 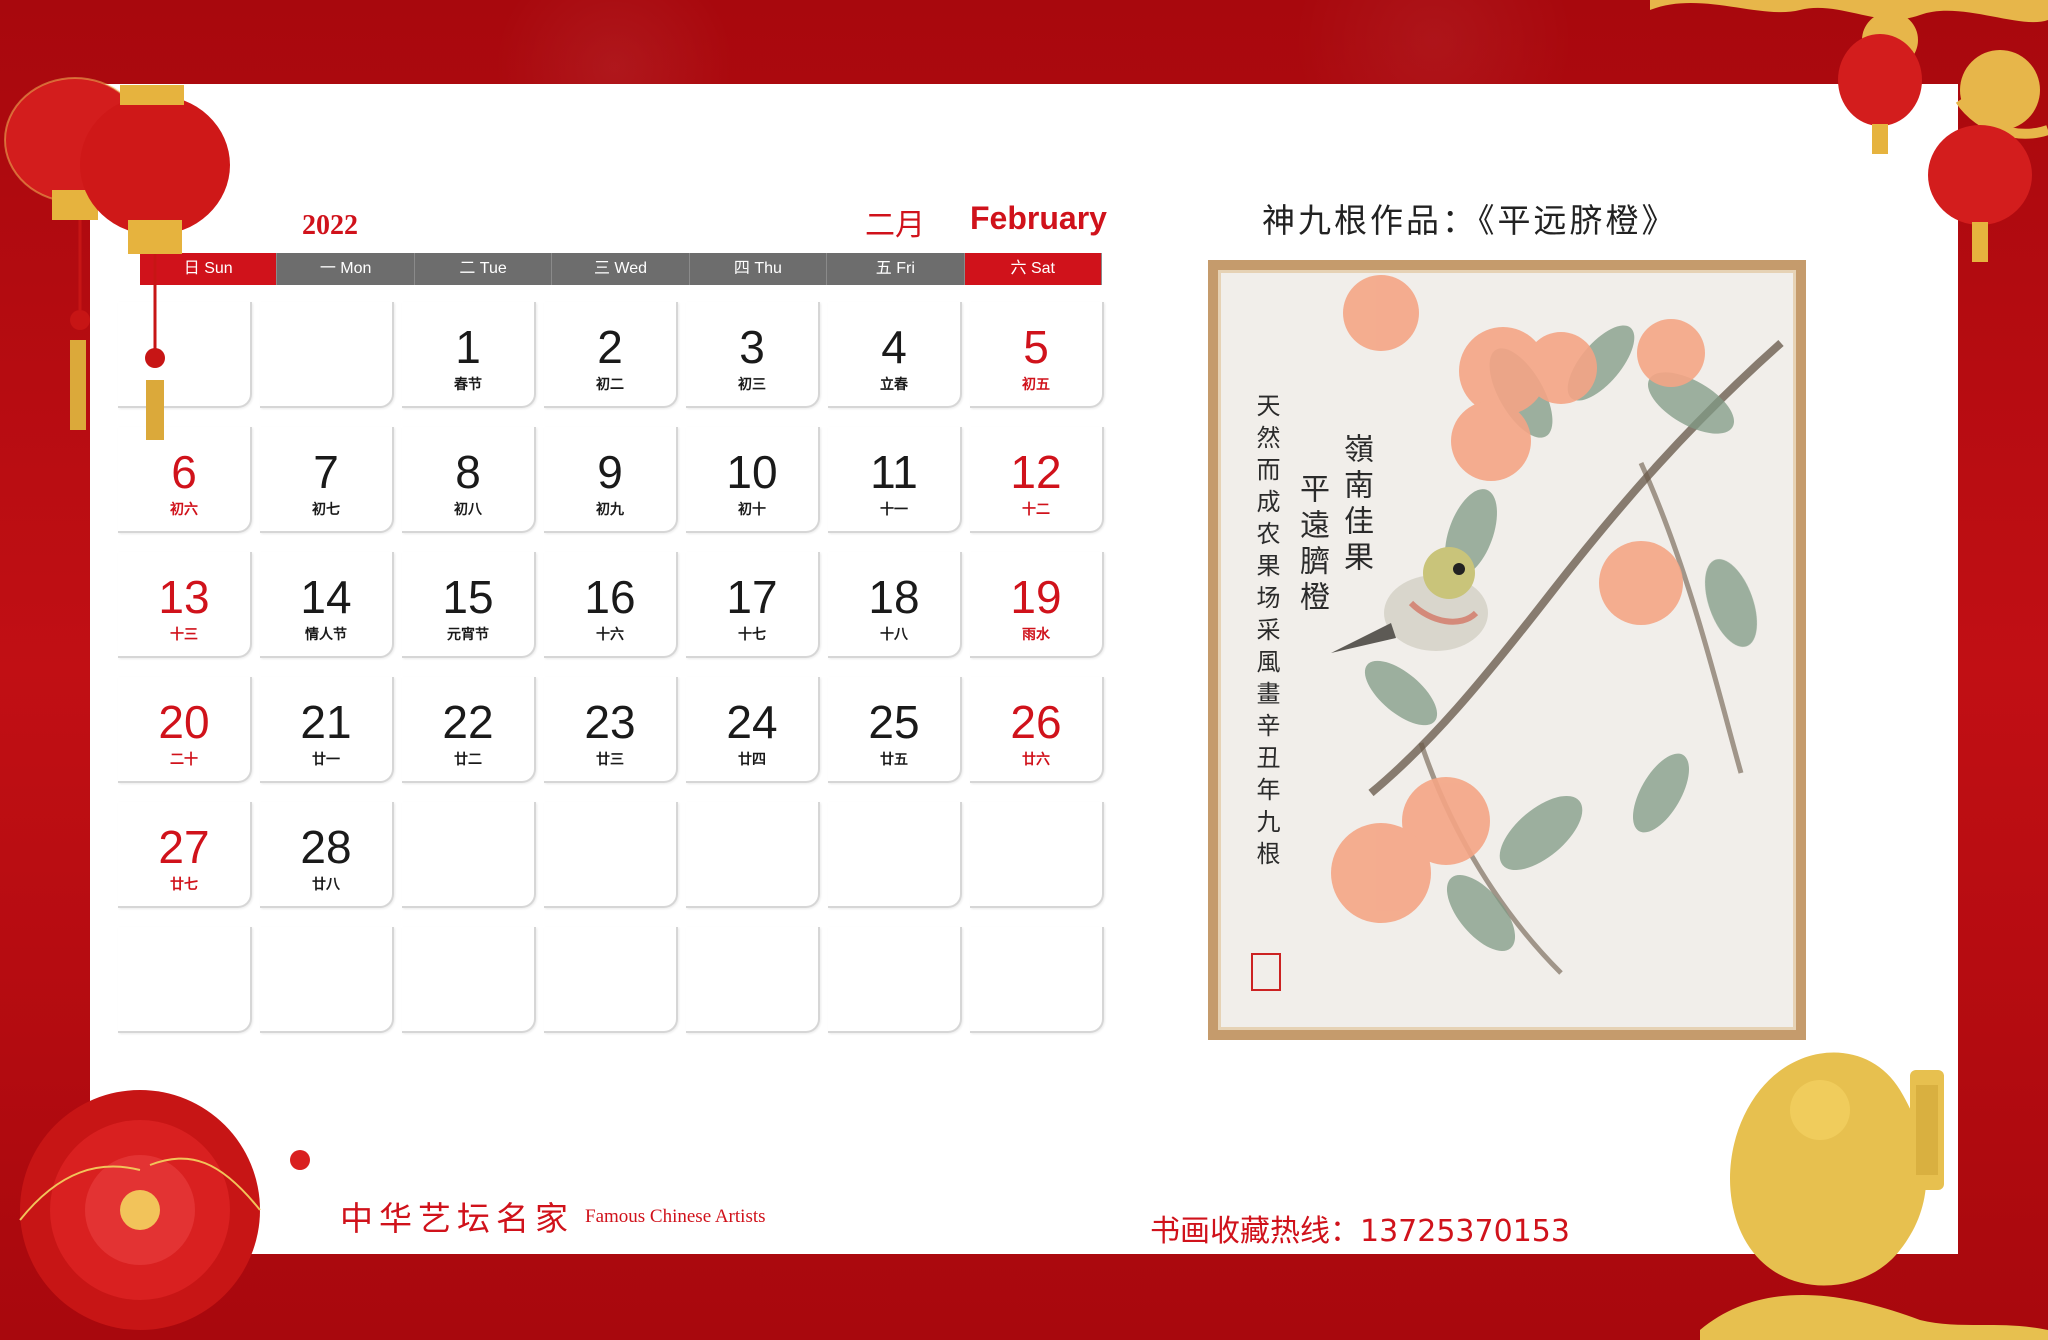 I want to click on calendar-day-cell: 25 廿五, so click(x=895, y=730).